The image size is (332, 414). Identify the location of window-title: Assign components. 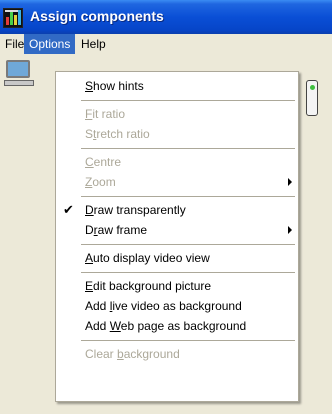
(97, 16).